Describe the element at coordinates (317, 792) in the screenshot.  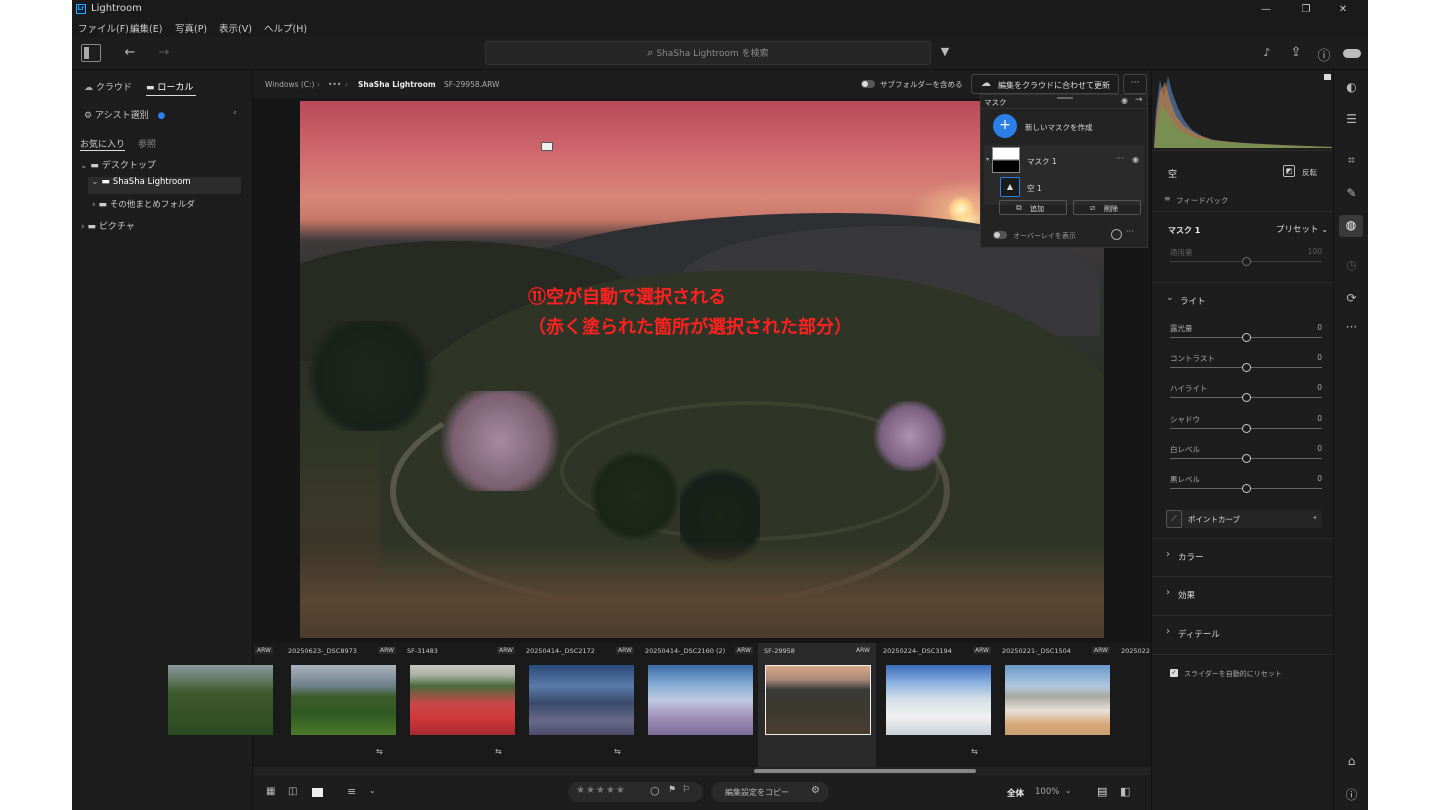
I see `loupe-view-icon` at that location.